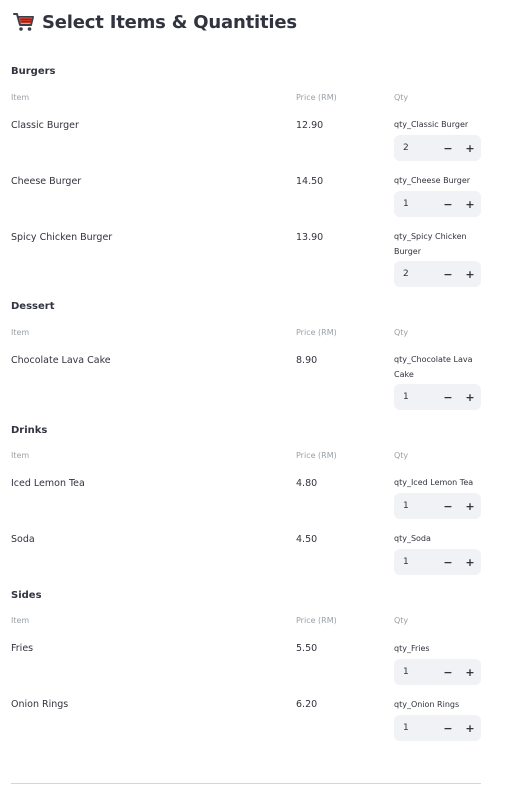 The image size is (531, 789). What do you see at coordinates (46, 181) in the screenshot?
I see `item-name: Cheese Burger` at bounding box center [46, 181].